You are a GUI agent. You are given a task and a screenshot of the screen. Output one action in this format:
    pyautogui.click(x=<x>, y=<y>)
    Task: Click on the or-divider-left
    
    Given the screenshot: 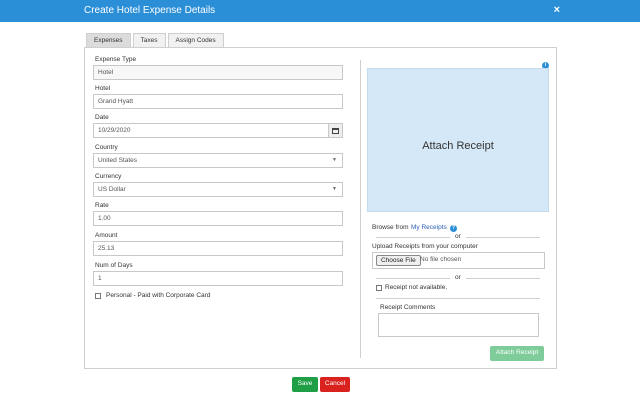 What is the action you would take?
    pyautogui.click(x=413, y=237)
    